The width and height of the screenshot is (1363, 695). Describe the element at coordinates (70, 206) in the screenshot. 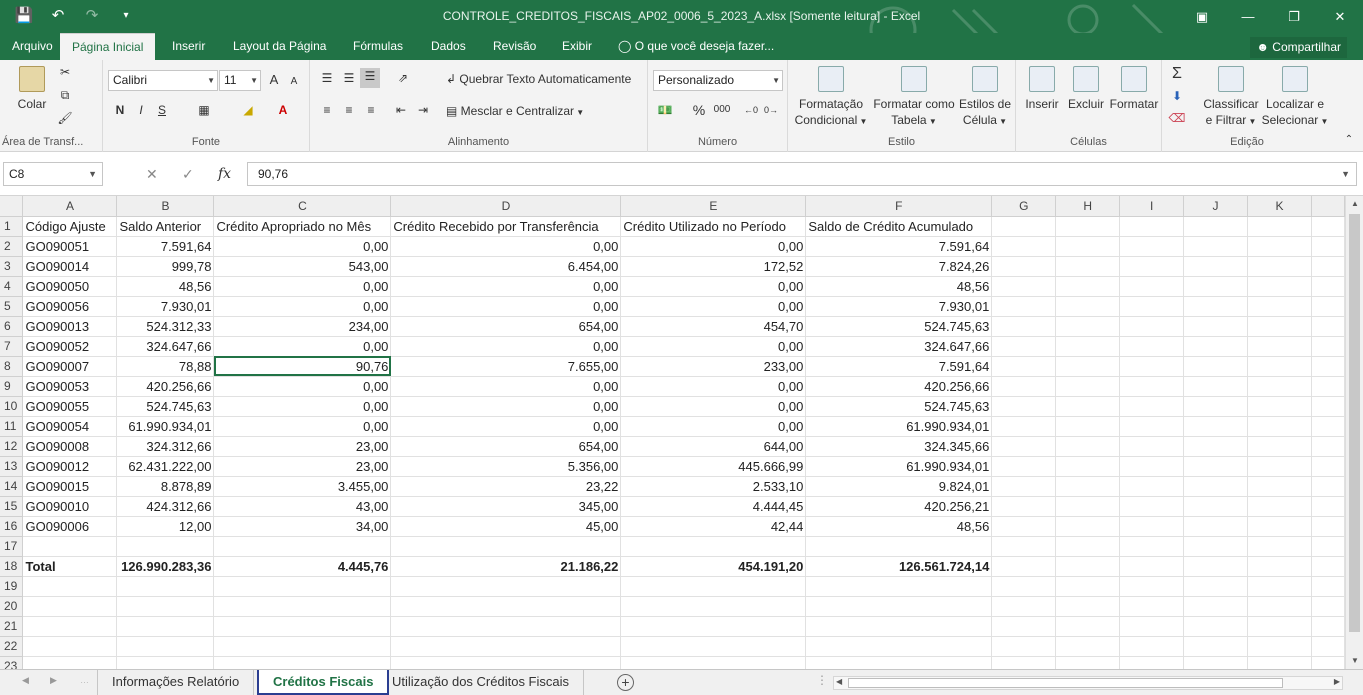

I see `column-header: A` at that location.